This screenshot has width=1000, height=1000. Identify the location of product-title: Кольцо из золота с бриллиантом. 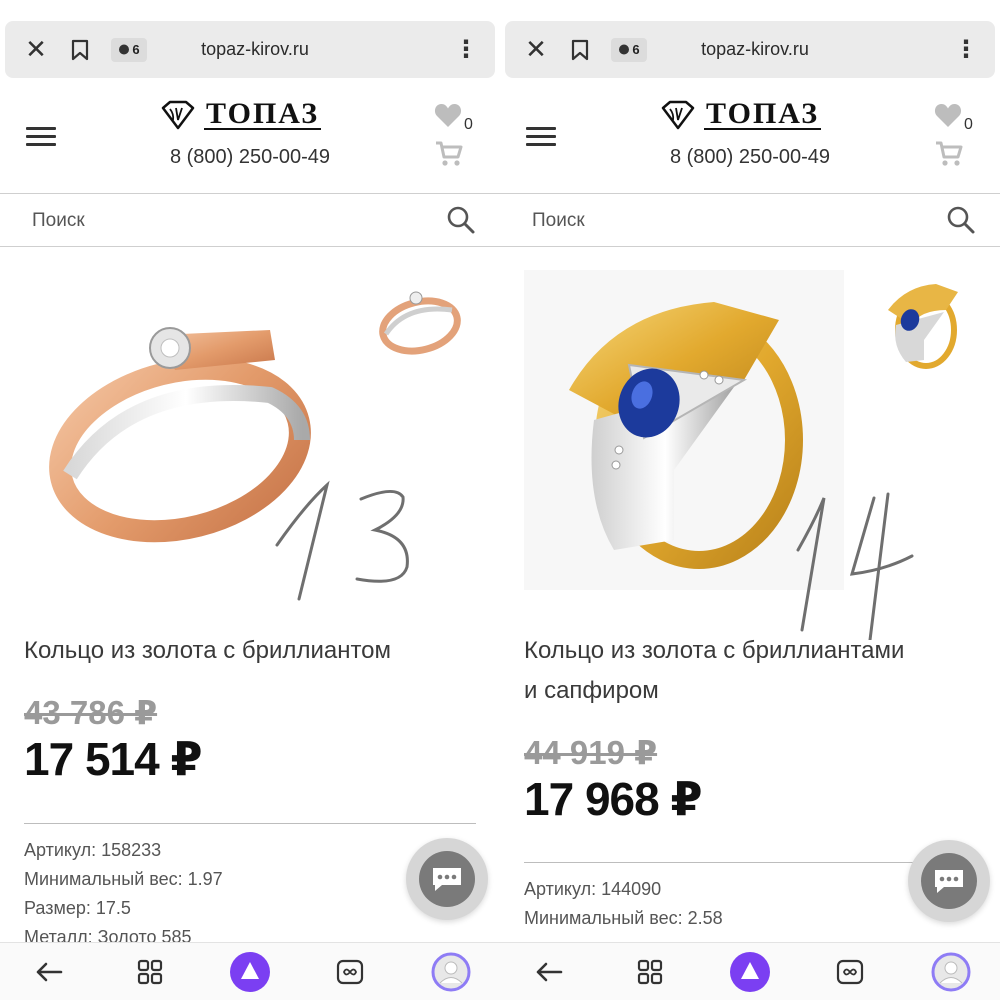
(208, 650).